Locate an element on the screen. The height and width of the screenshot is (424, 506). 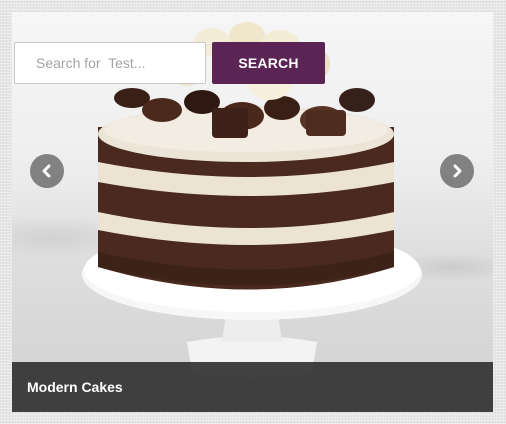
chevron-left-icon is located at coordinates (46, 171).